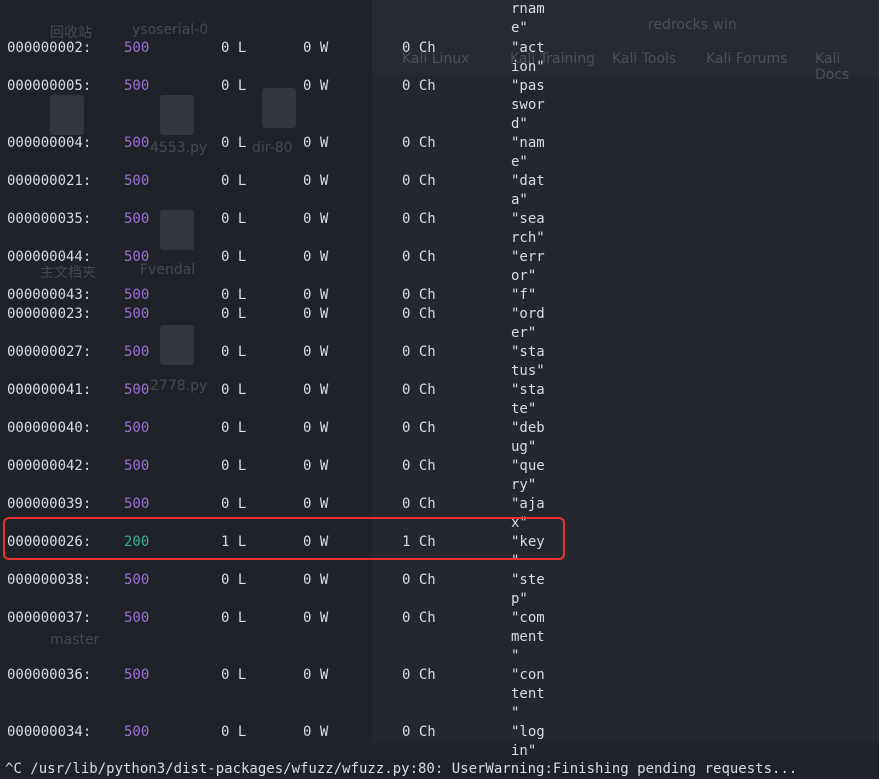 This screenshot has width=879, height=779. Describe the element at coordinates (49, 86) in the screenshot. I see `request-id: 000000005:` at that location.